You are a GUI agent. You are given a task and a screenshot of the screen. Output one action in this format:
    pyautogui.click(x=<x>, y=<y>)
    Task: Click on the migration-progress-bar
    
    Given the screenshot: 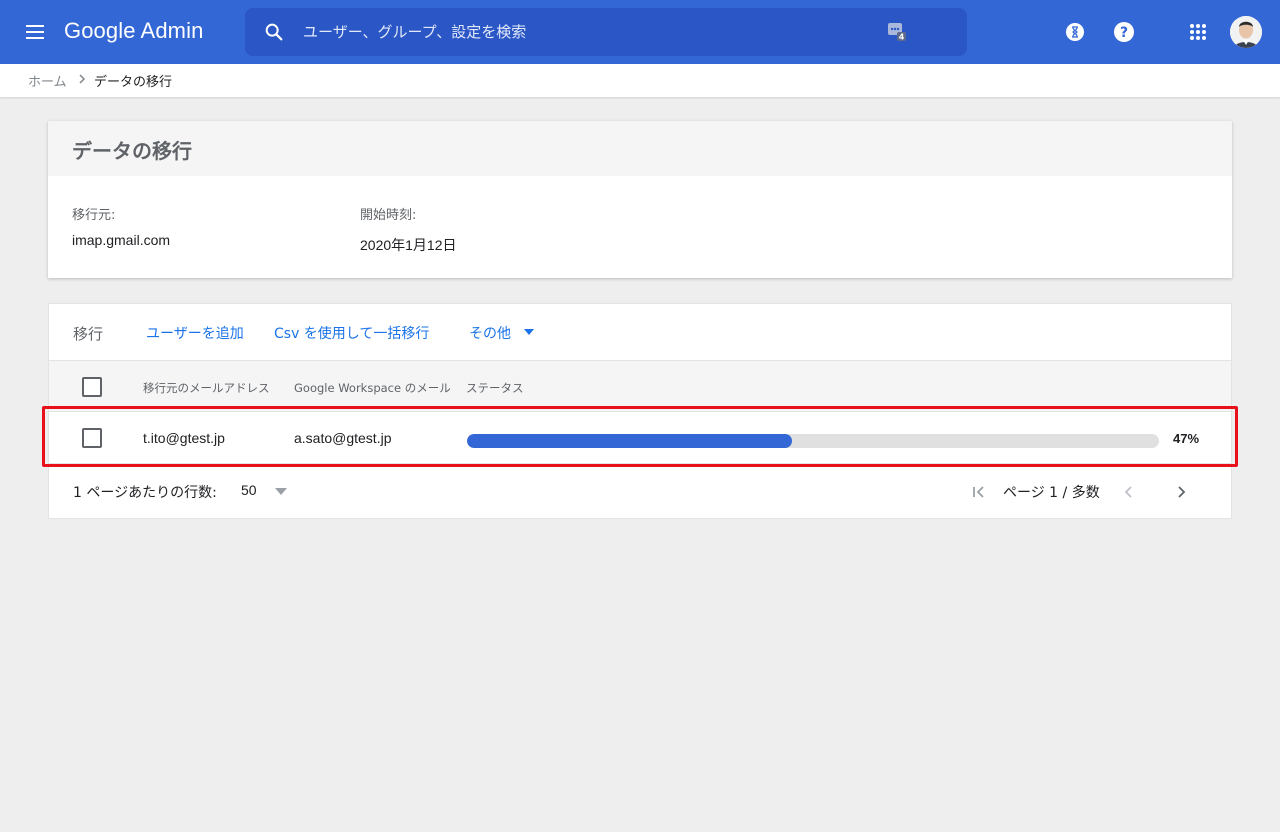 What is the action you would take?
    pyautogui.click(x=813, y=441)
    